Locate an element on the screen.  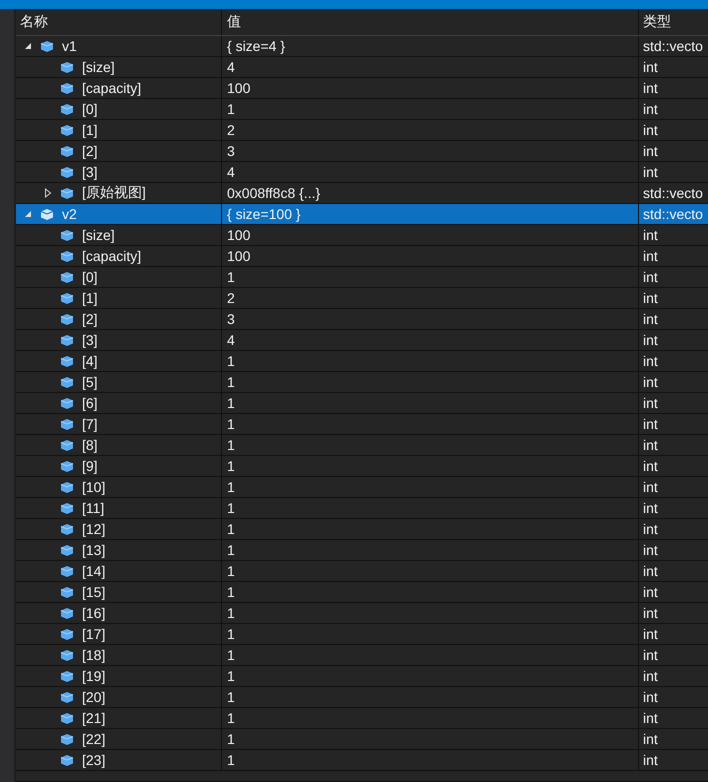
tree-row: [size] 100 int is located at coordinates (362, 235).